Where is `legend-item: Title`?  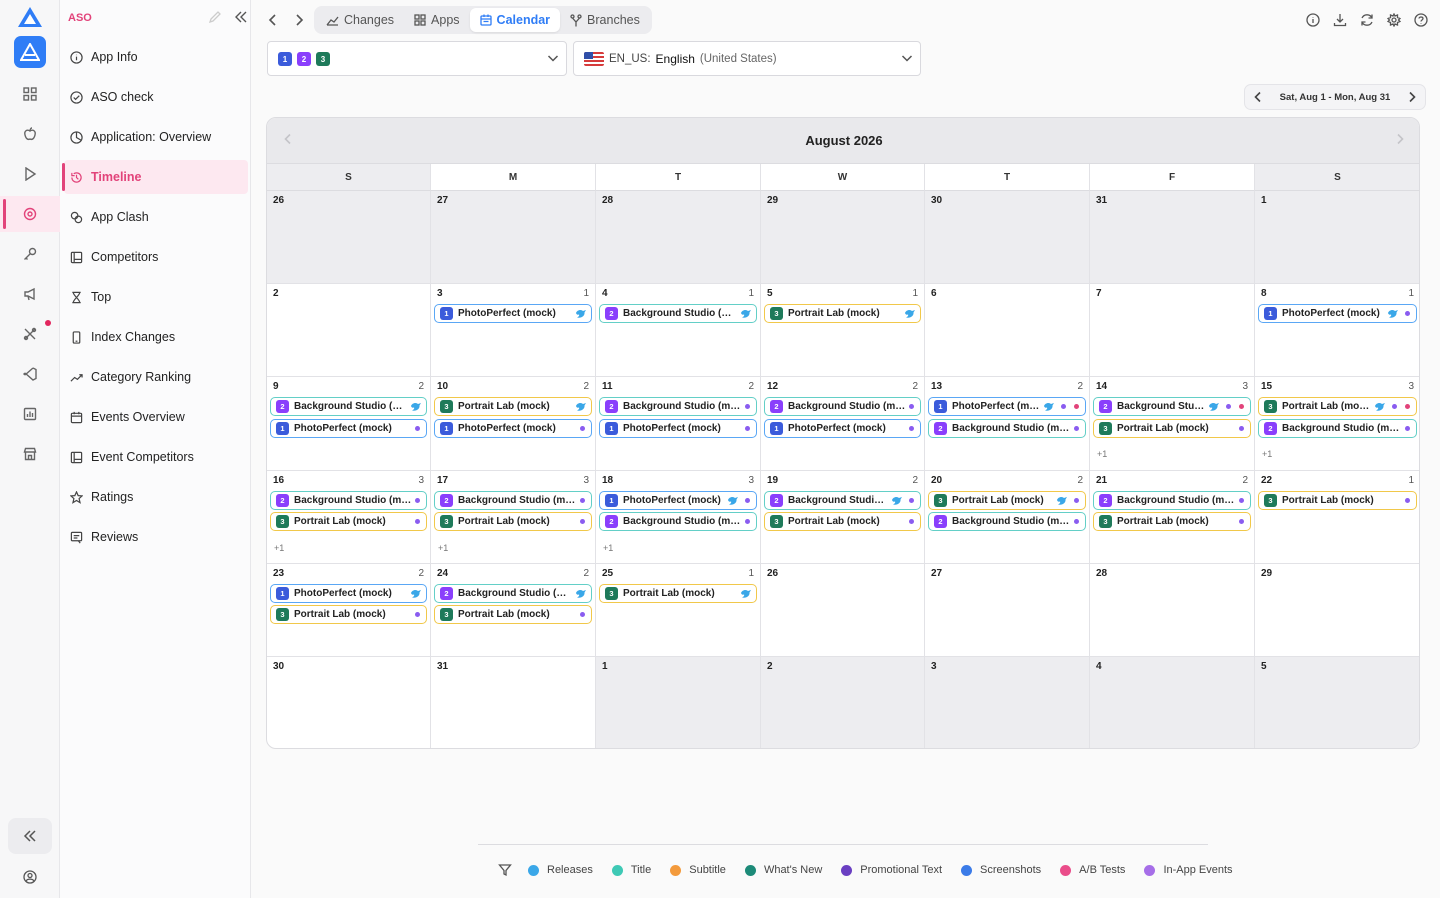
legend-item: Title is located at coordinates (631, 870).